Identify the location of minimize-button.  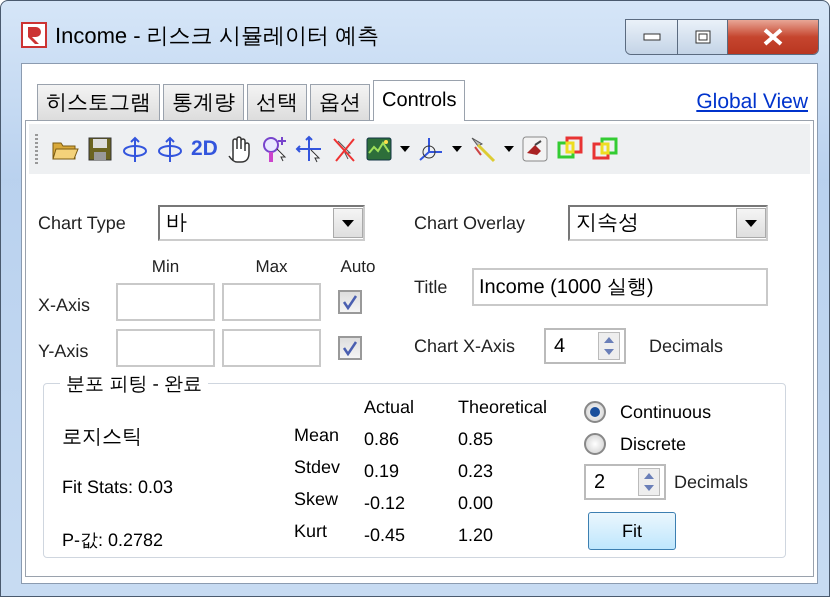
(652, 37).